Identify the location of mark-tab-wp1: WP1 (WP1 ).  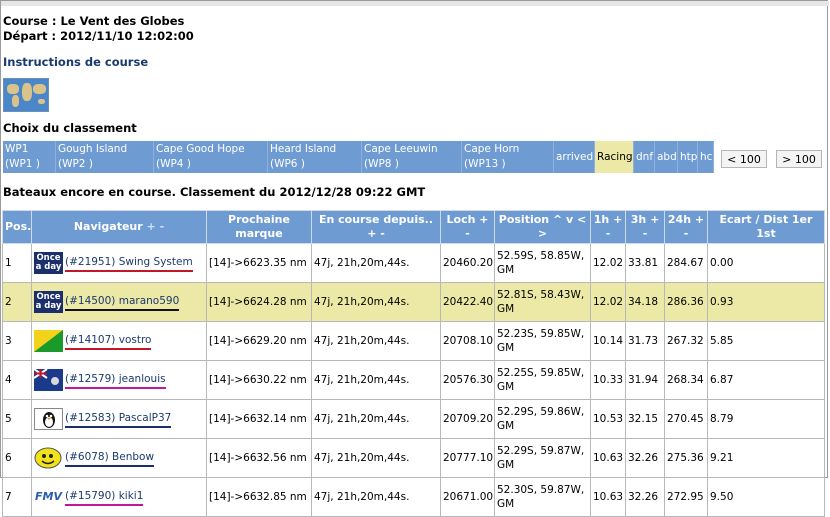
(29, 157).